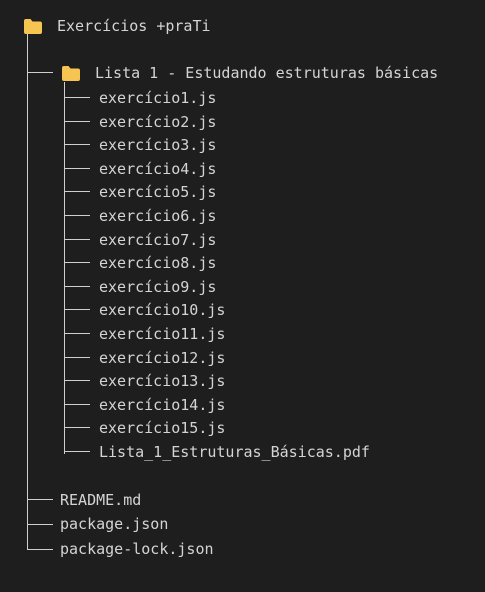 The height and width of the screenshot is (592, 485). What do you see at coordinates (162, 428) in the screenshot?
I see `file-name: exercício15.js` at bounding box center [162, 428].